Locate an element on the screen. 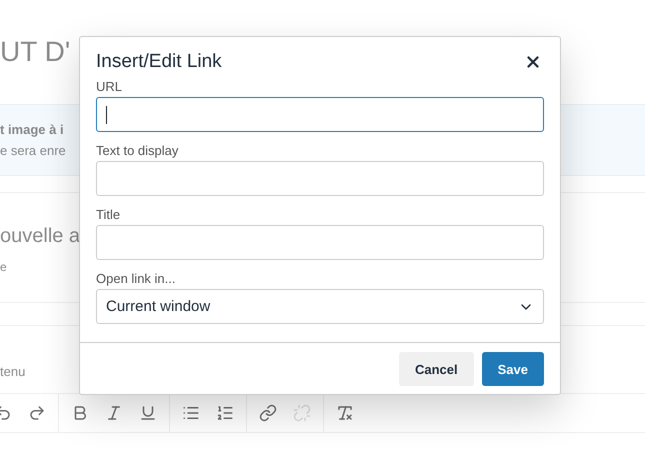  underline-icon is located at coordinates (148, 413).